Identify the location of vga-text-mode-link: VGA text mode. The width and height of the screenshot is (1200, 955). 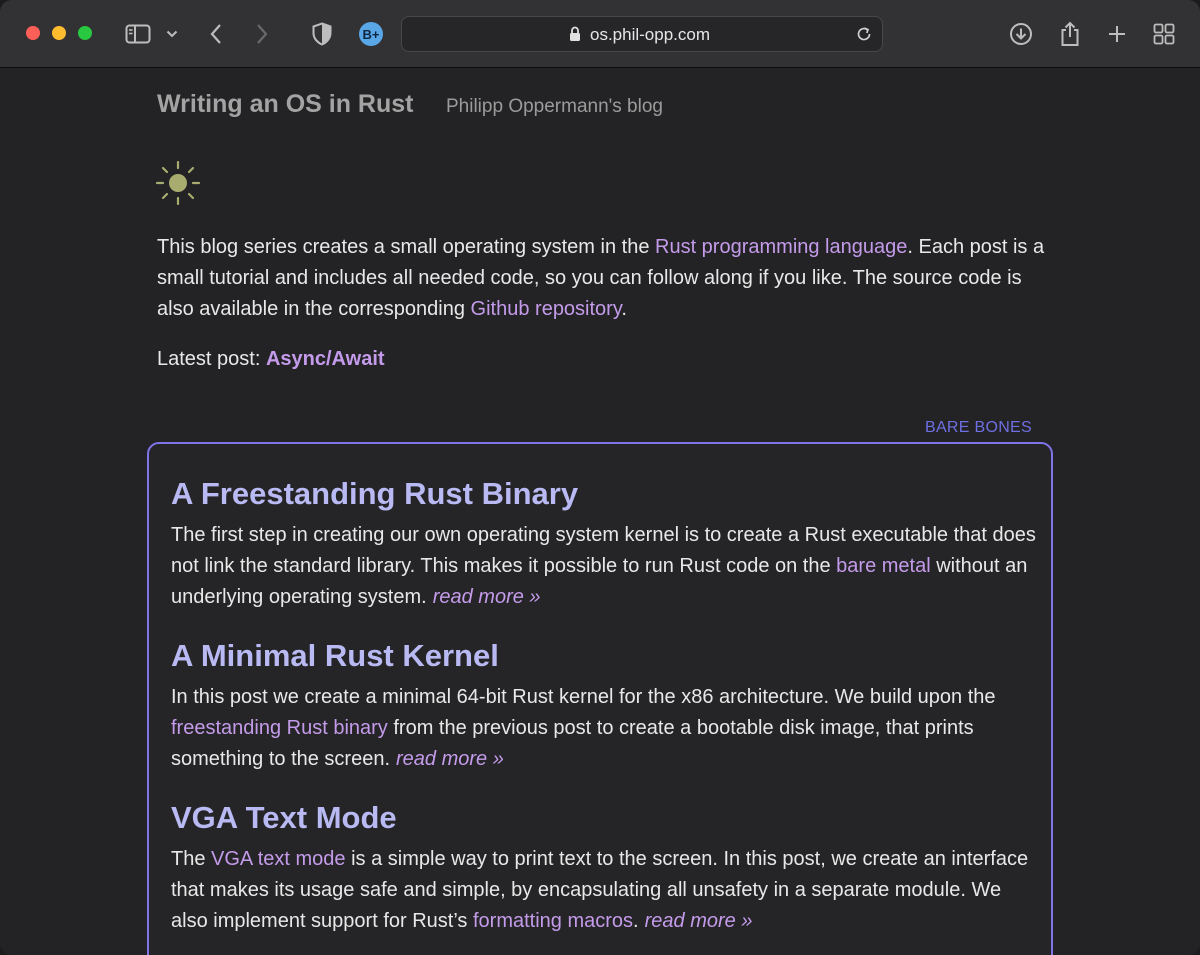
(278, 859).